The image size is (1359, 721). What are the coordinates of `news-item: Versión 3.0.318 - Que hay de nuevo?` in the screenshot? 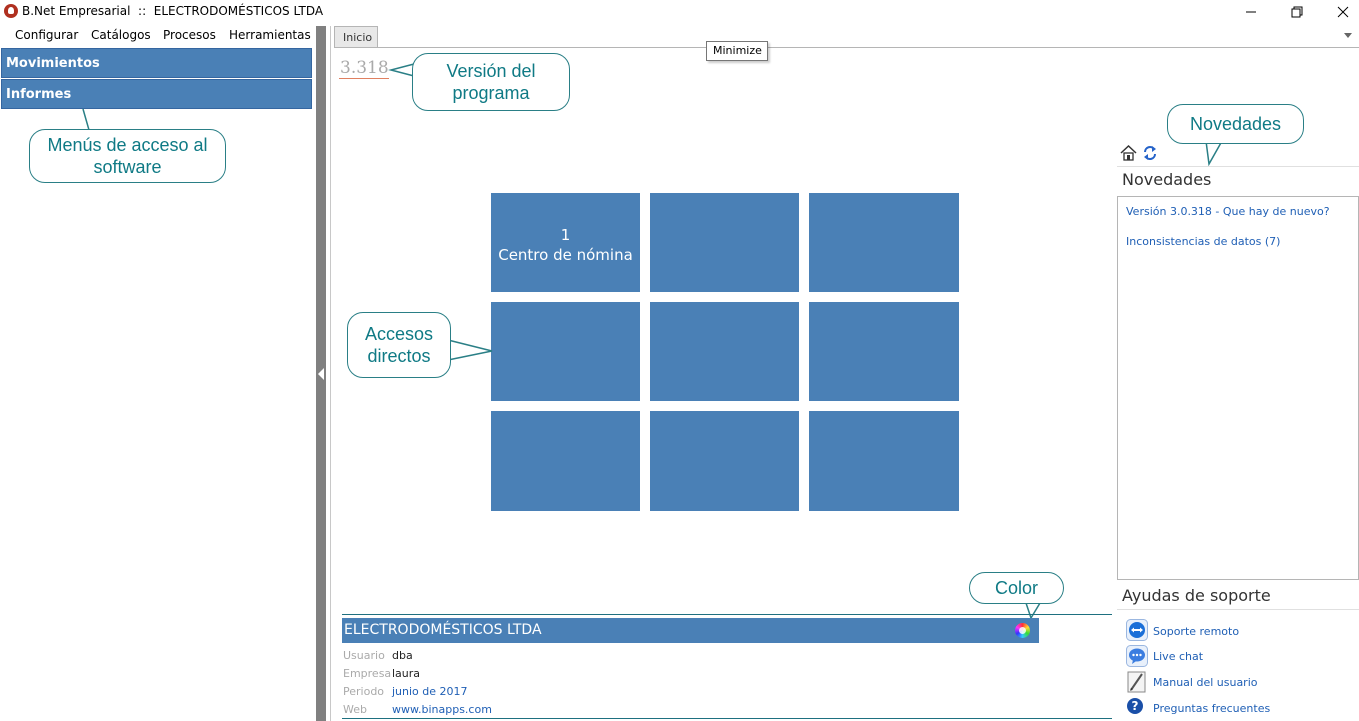 It's located at (1228, 211).